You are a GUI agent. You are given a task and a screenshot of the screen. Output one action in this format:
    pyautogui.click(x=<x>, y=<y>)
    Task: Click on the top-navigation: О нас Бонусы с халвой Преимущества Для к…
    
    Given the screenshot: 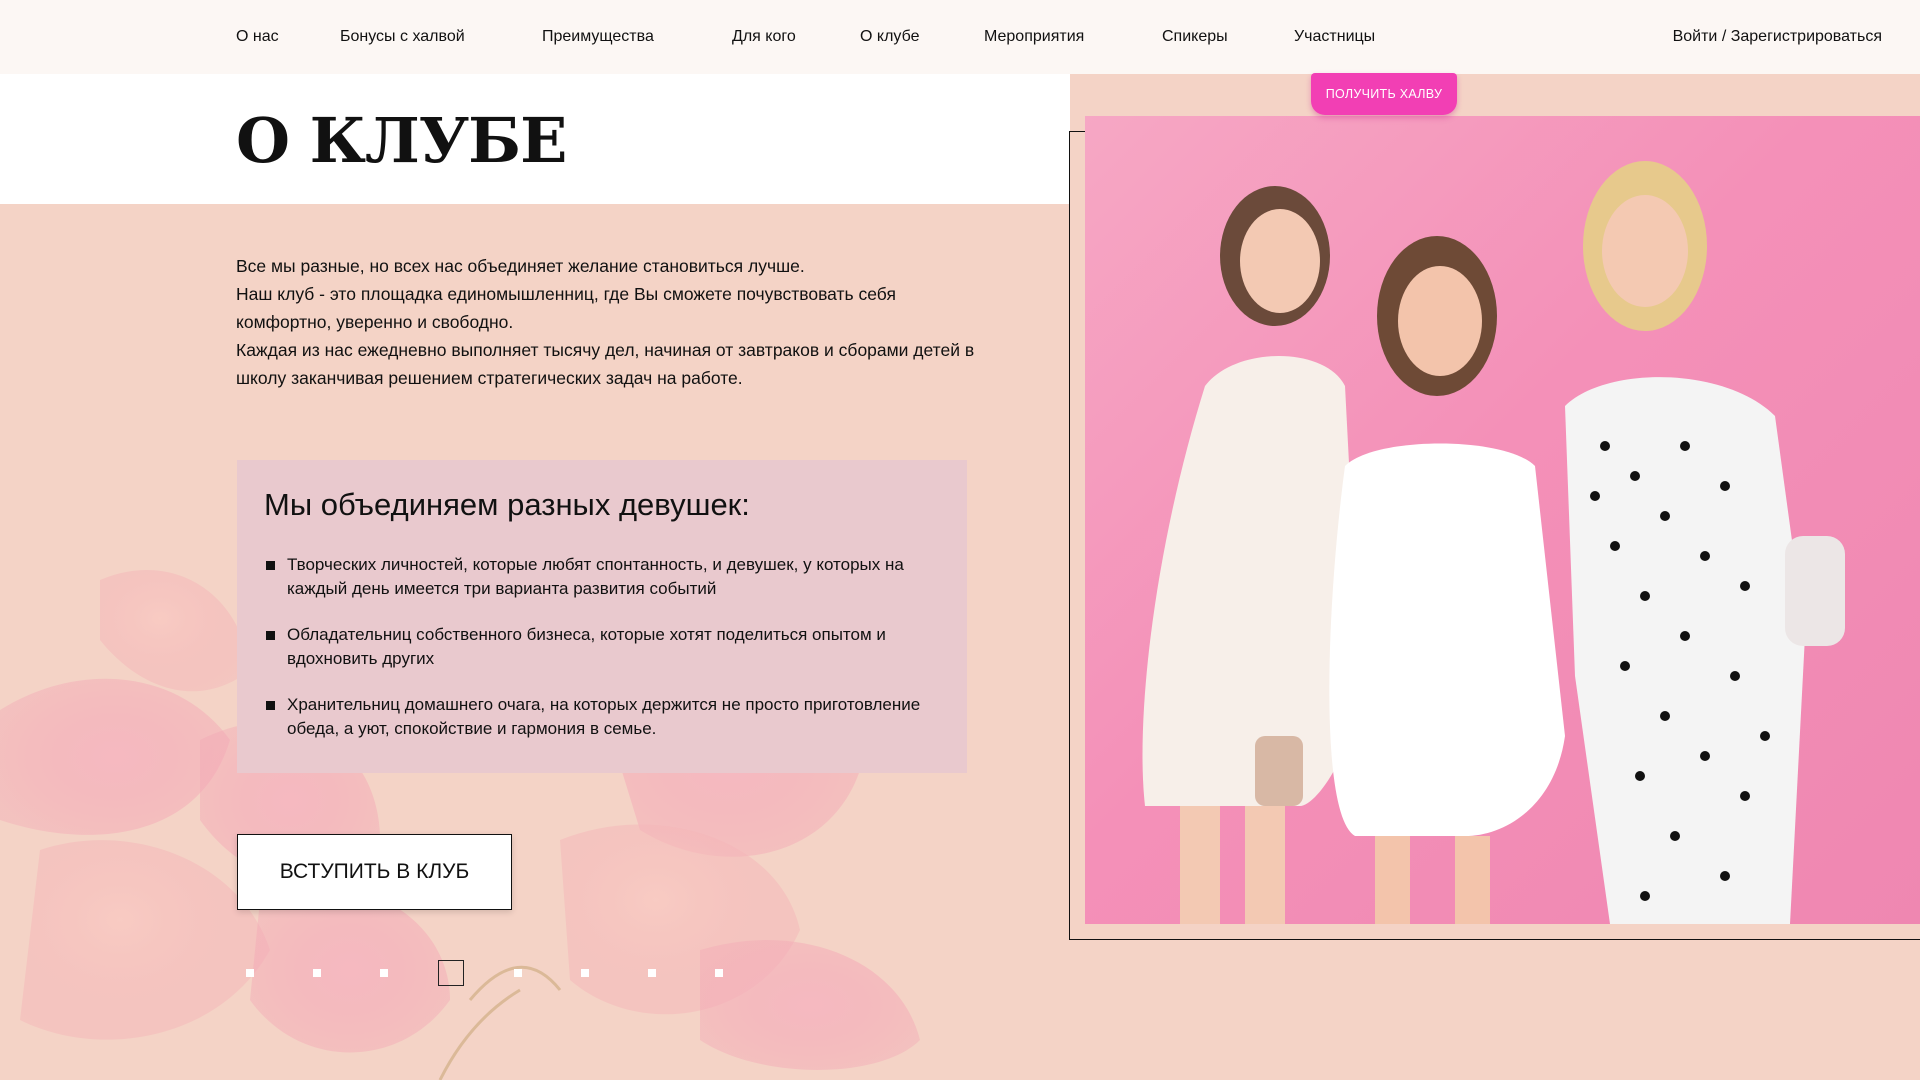 What is the action you would take?
    pyautogui.click(x=960, y=37)
    